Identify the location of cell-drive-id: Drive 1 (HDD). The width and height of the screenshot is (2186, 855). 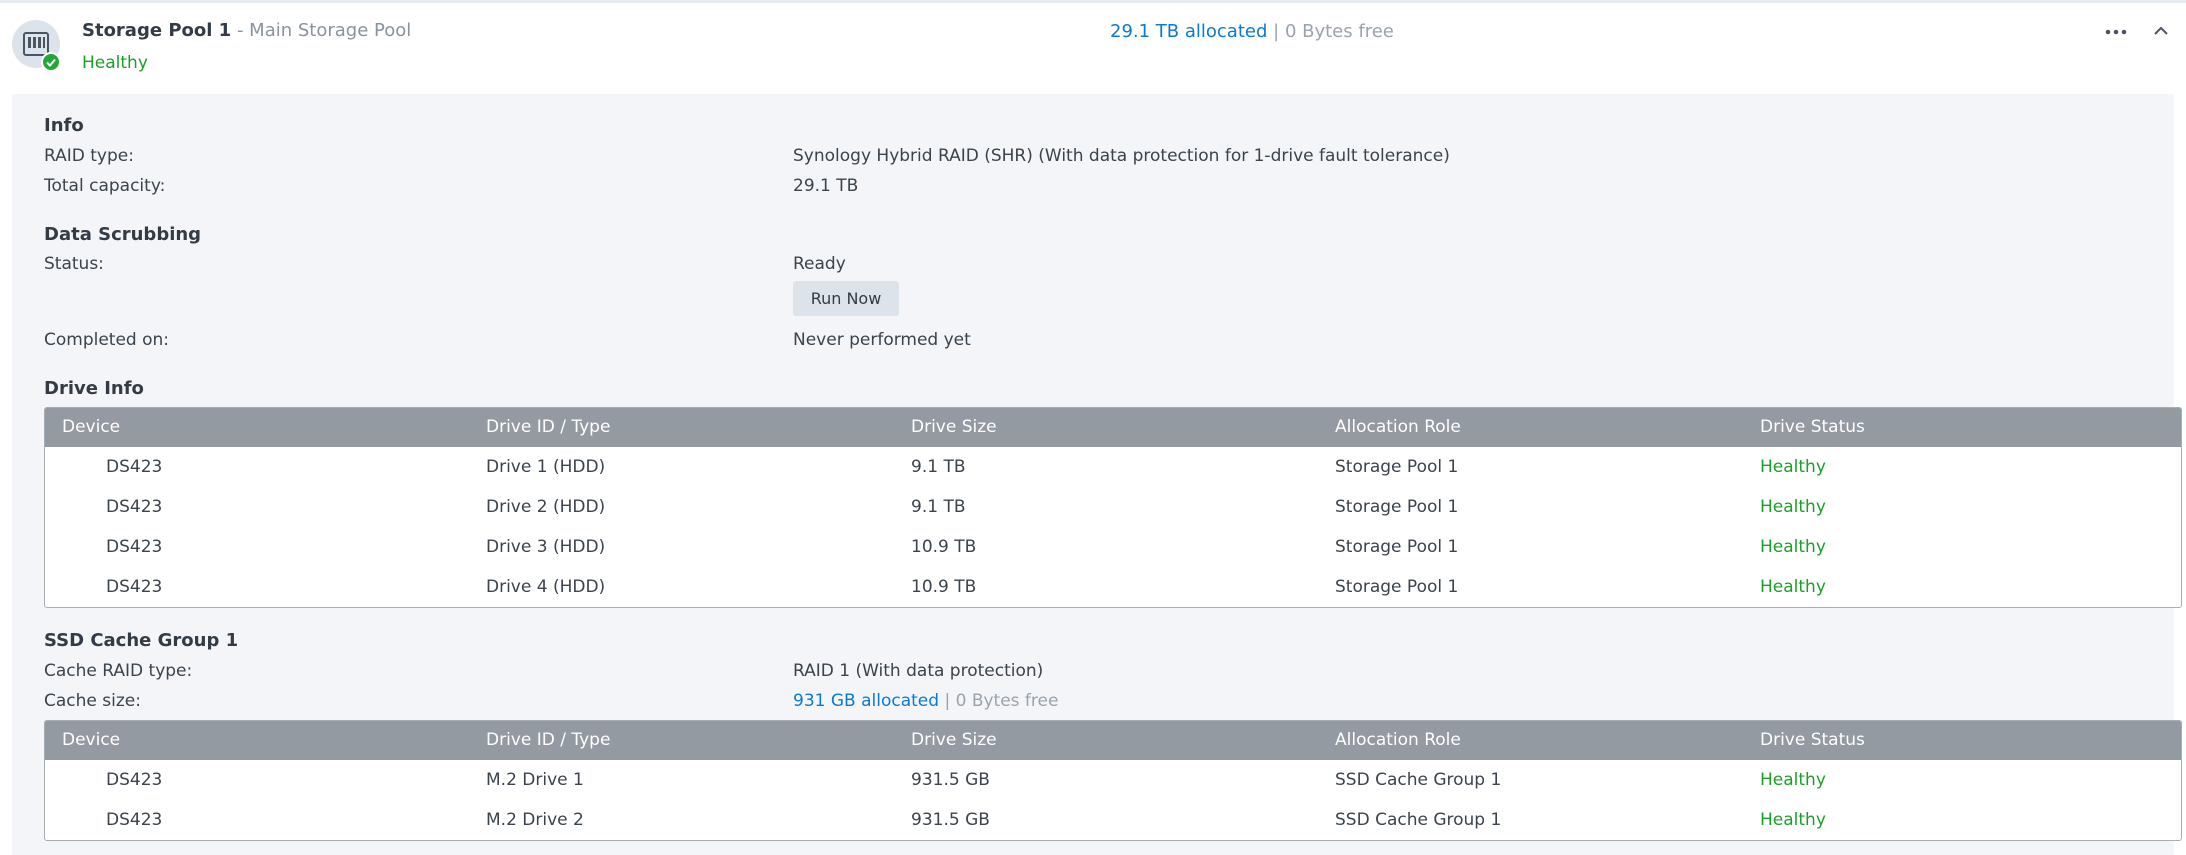
(546, 467).